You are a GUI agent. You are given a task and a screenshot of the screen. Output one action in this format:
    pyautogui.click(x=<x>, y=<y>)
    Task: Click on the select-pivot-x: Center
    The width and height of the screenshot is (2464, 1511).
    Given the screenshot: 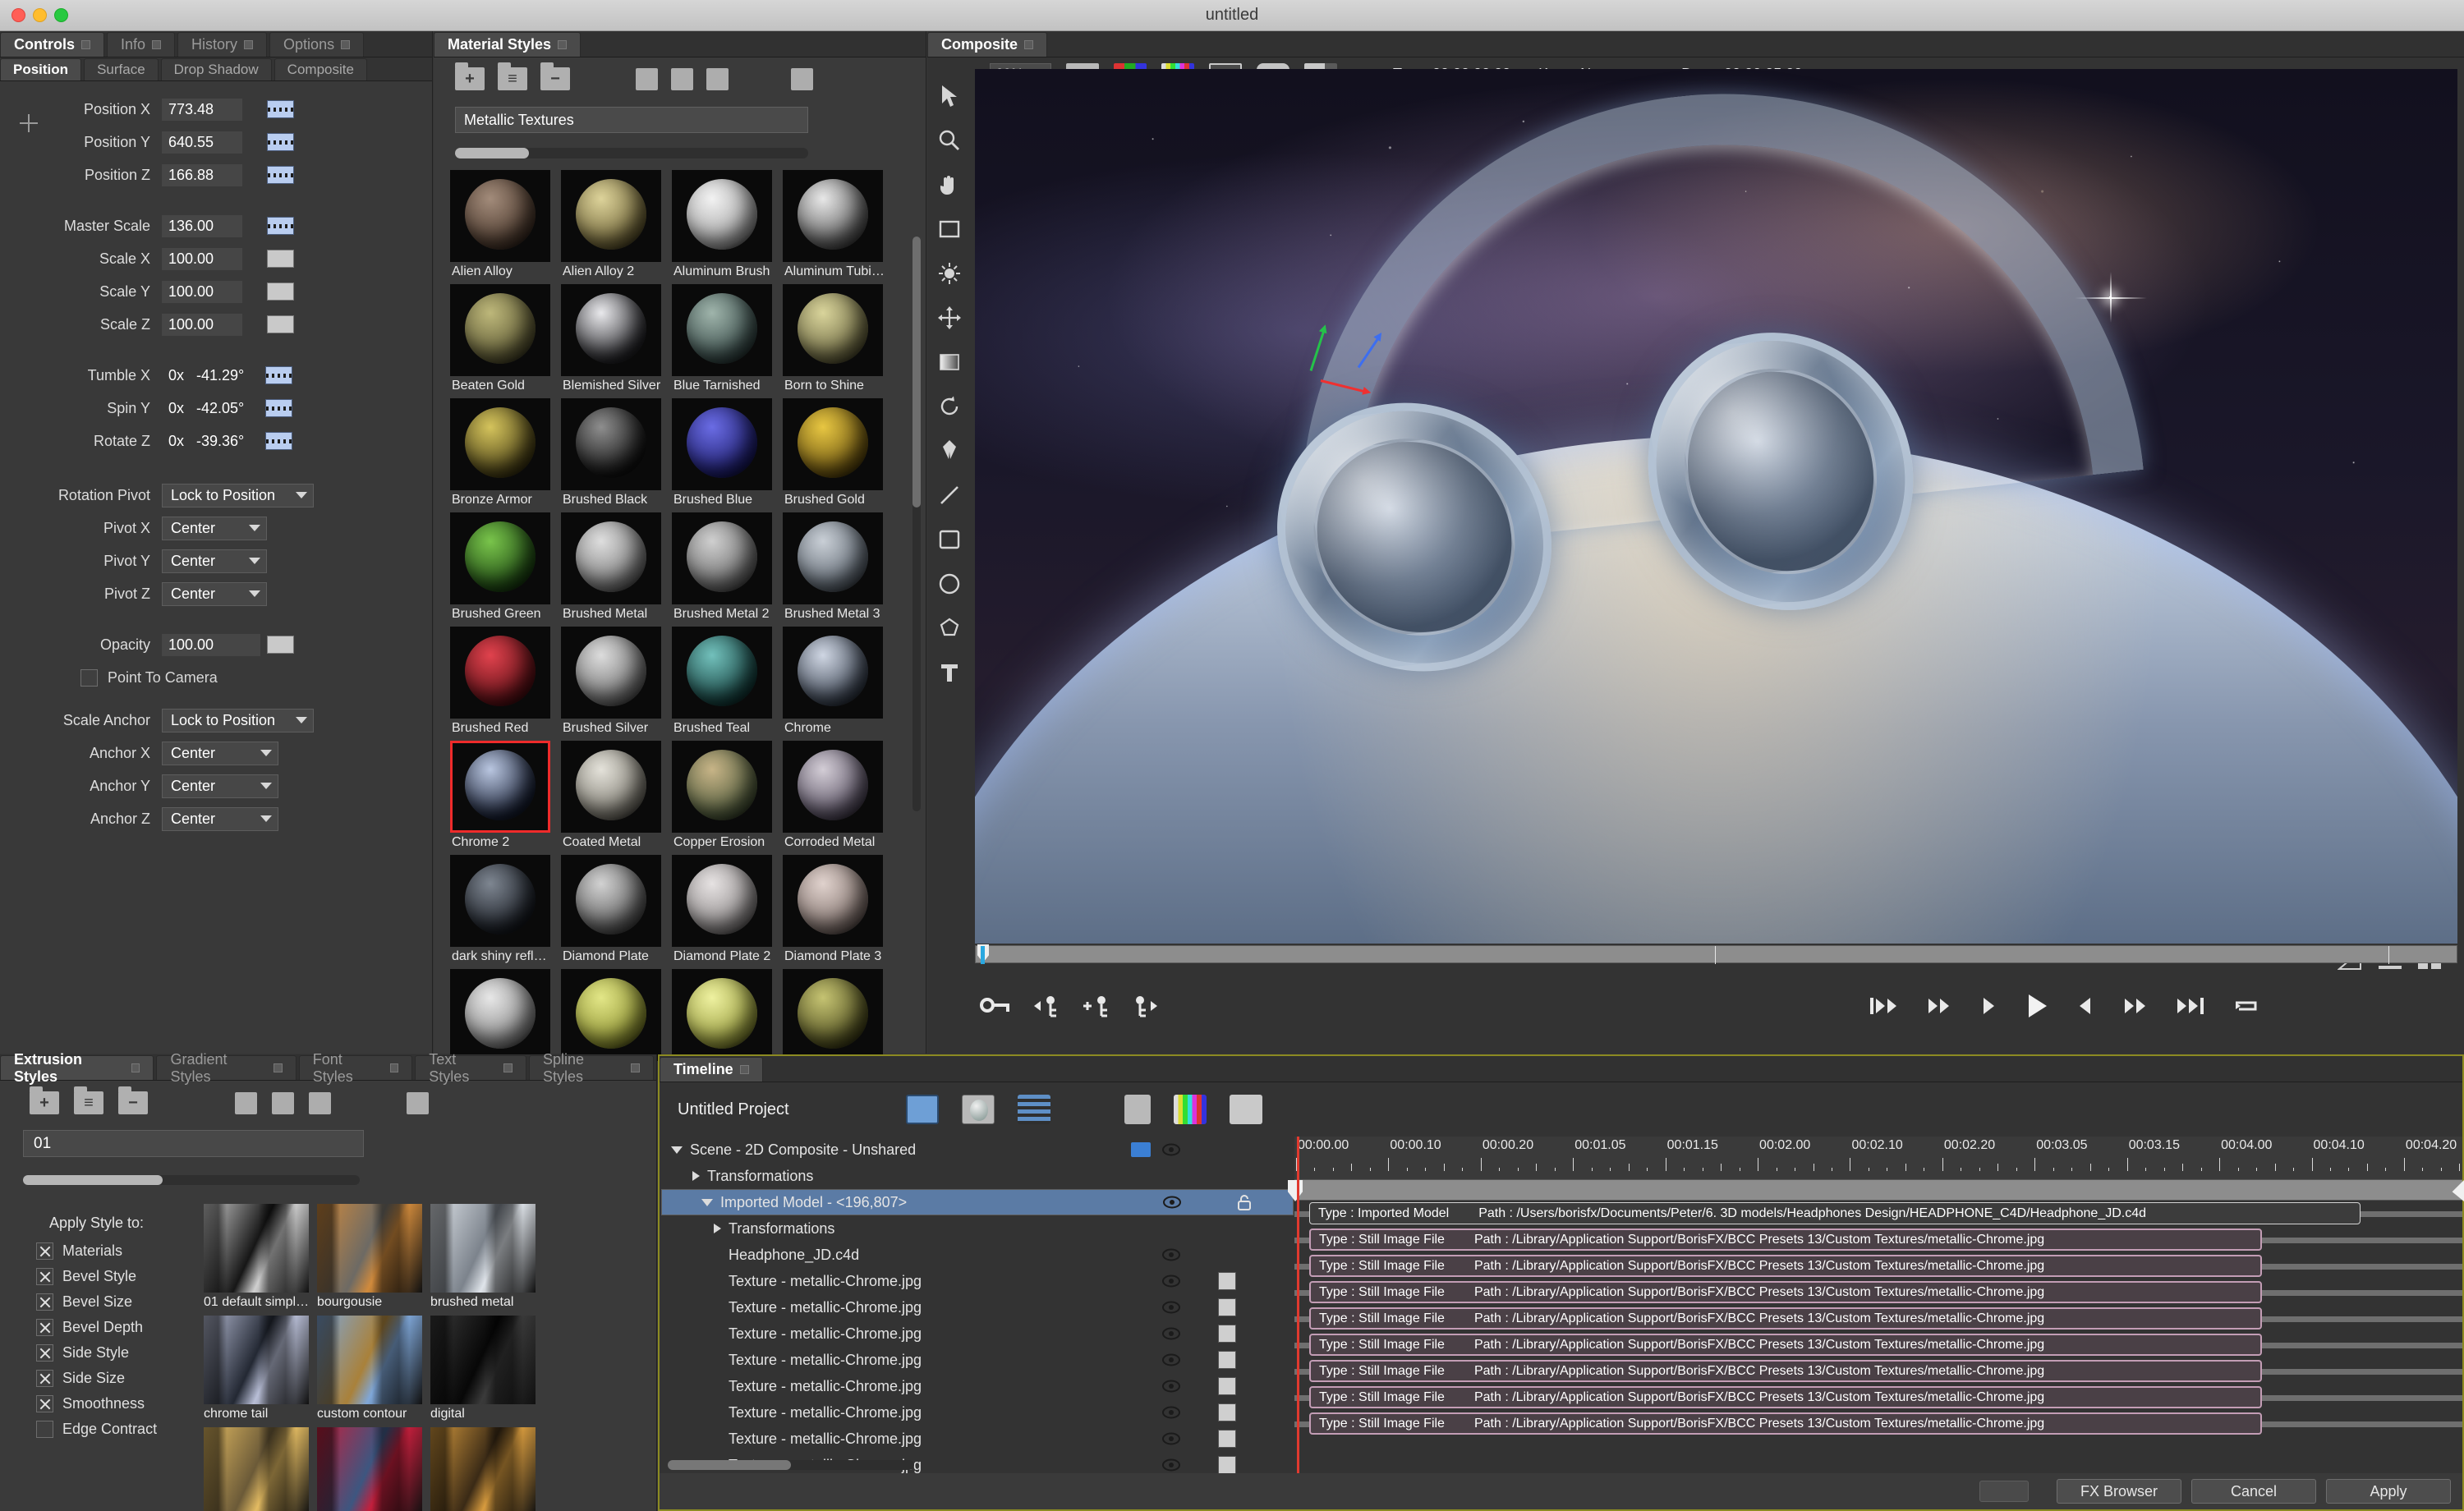 What is the action you would take?
    pyautogui.click(x=214, y=528)
    